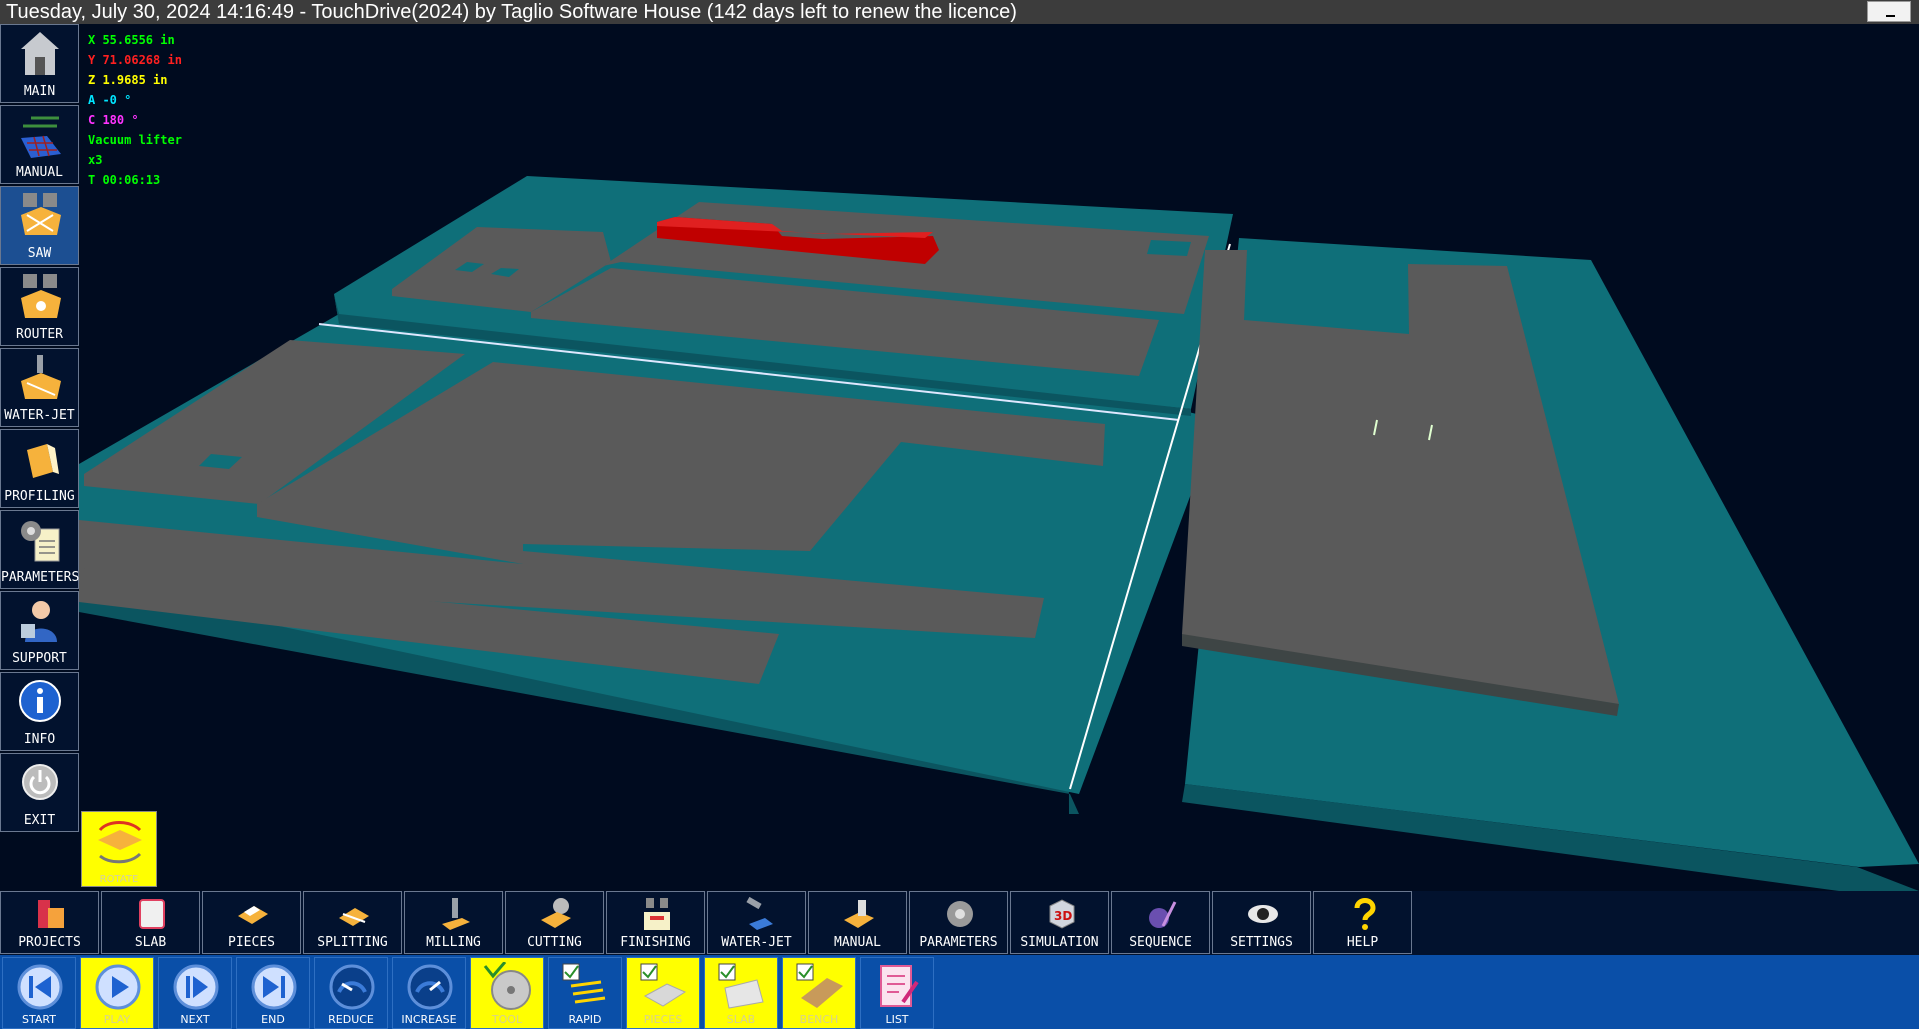 The height and width of the screenshot is (1029, 1919). Describe the element at coordinates (663, 985) in the screenshot. I see `pieces-check-icon` at that location.